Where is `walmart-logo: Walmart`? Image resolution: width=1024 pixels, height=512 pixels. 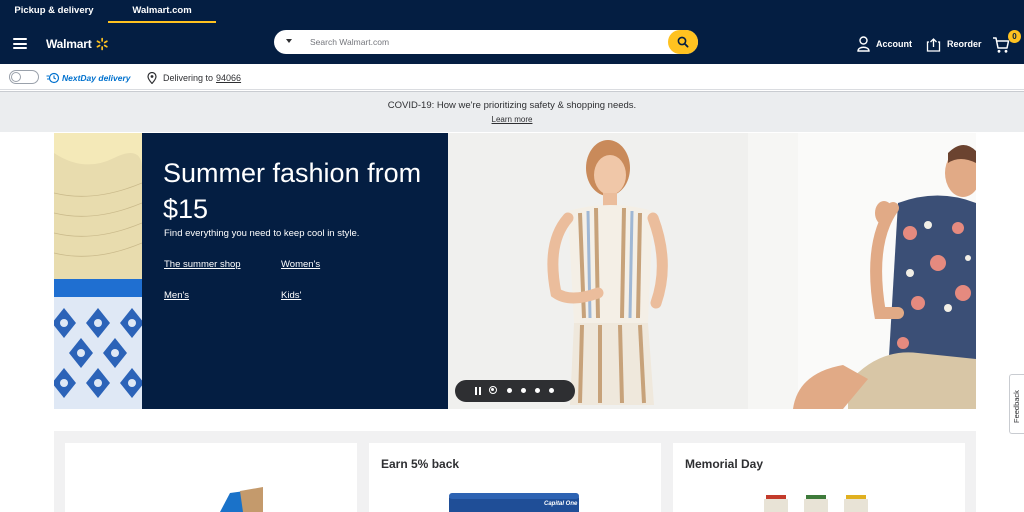
walmart-logo: Walmart is located at coordinates (77, 44).